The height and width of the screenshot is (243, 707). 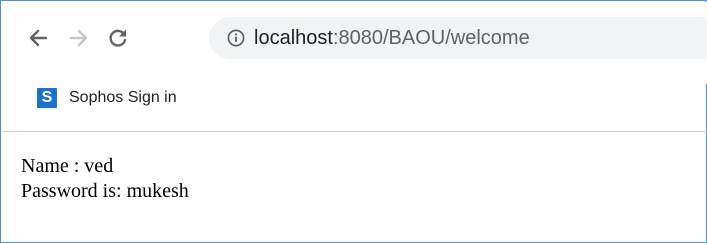 I want to click on bookmarks-bar: S Sophos Sign in, so click(x=107, y=98).